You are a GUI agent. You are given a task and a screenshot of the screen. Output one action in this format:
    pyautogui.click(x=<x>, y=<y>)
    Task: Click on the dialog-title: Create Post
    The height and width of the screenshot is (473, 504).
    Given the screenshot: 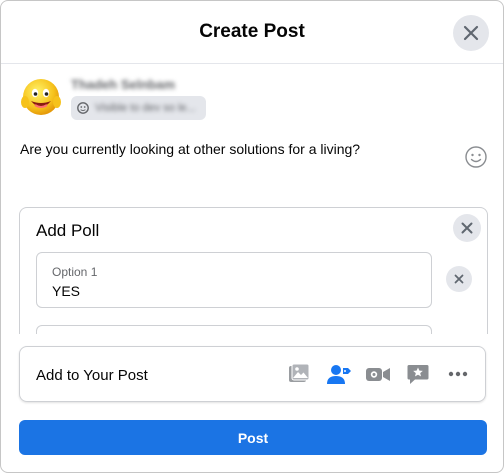 What is the action you would take?
    pyautogui.click(x=252, y=31)
    